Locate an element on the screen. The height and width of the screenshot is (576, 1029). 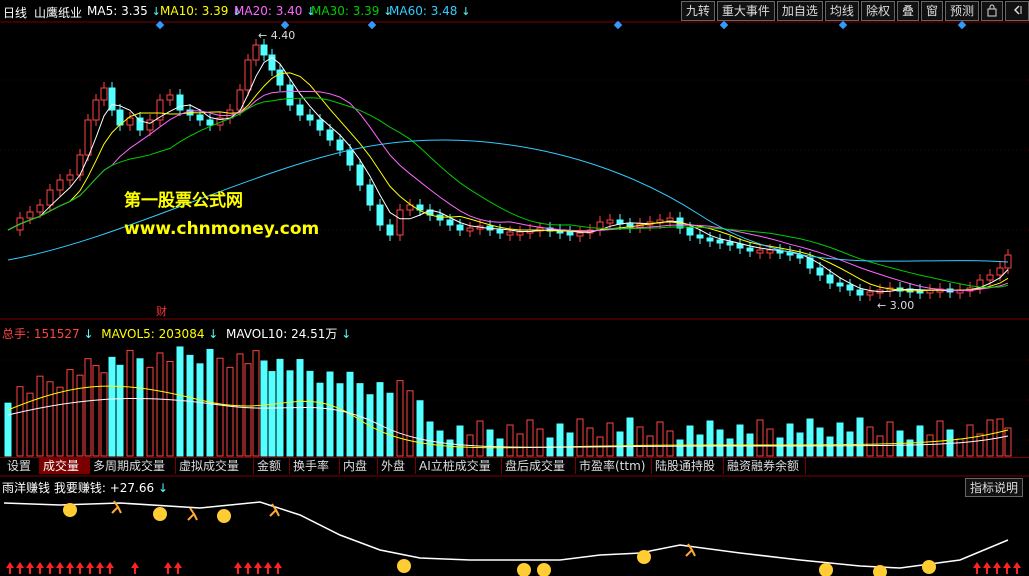
tab-2: 多周期成交量 is located at coordinates (133, 466).